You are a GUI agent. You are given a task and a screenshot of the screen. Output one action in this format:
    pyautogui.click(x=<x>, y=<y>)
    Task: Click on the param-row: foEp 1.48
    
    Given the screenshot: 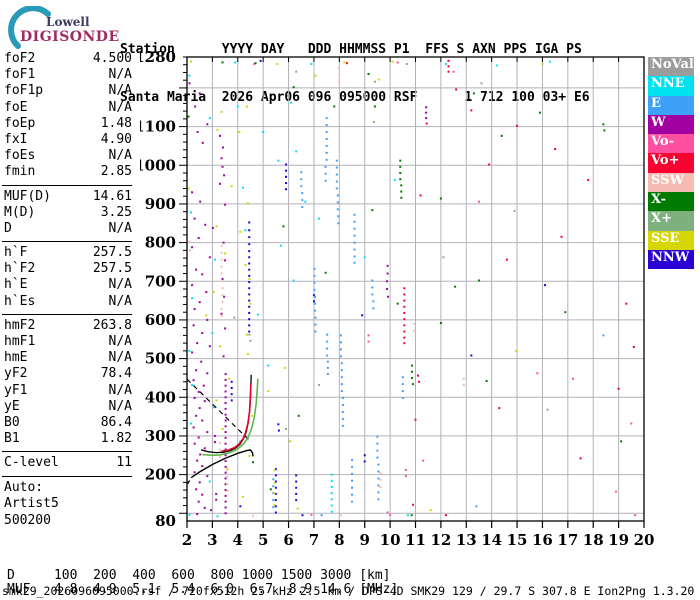 What is the action you would take?
    pyautogui.click(x=68, y=124)
    